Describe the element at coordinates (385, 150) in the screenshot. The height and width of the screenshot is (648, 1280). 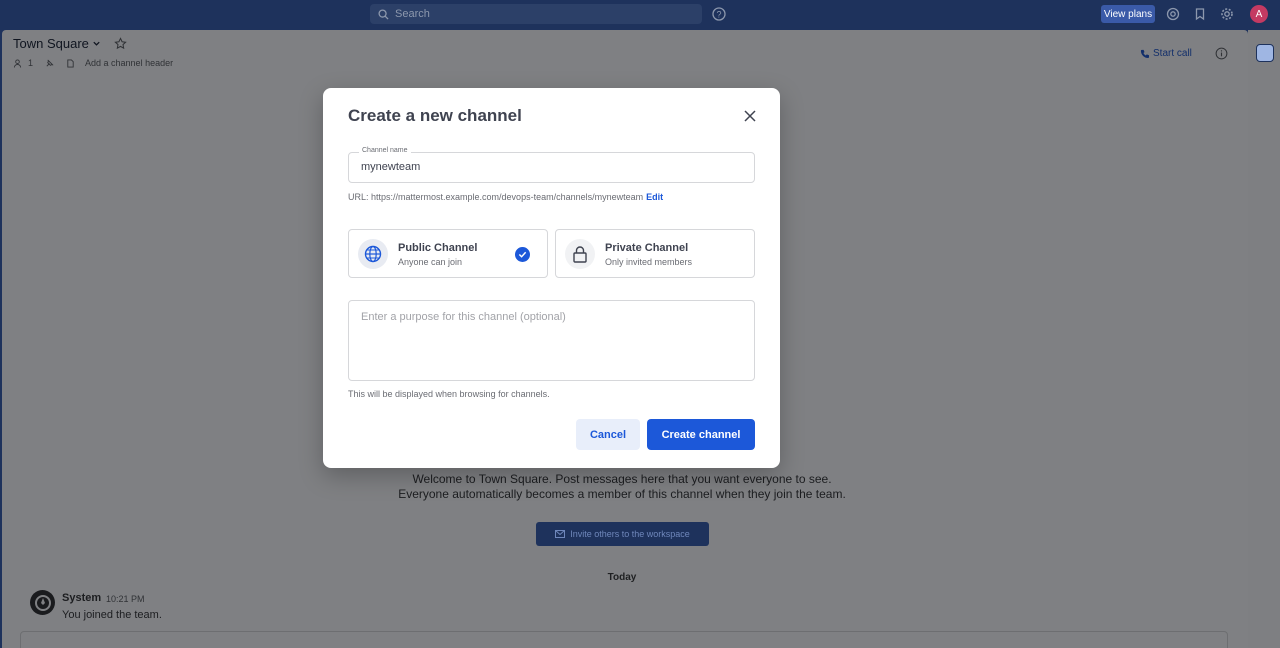
I see `channel-name-label: Channel name` at that location.